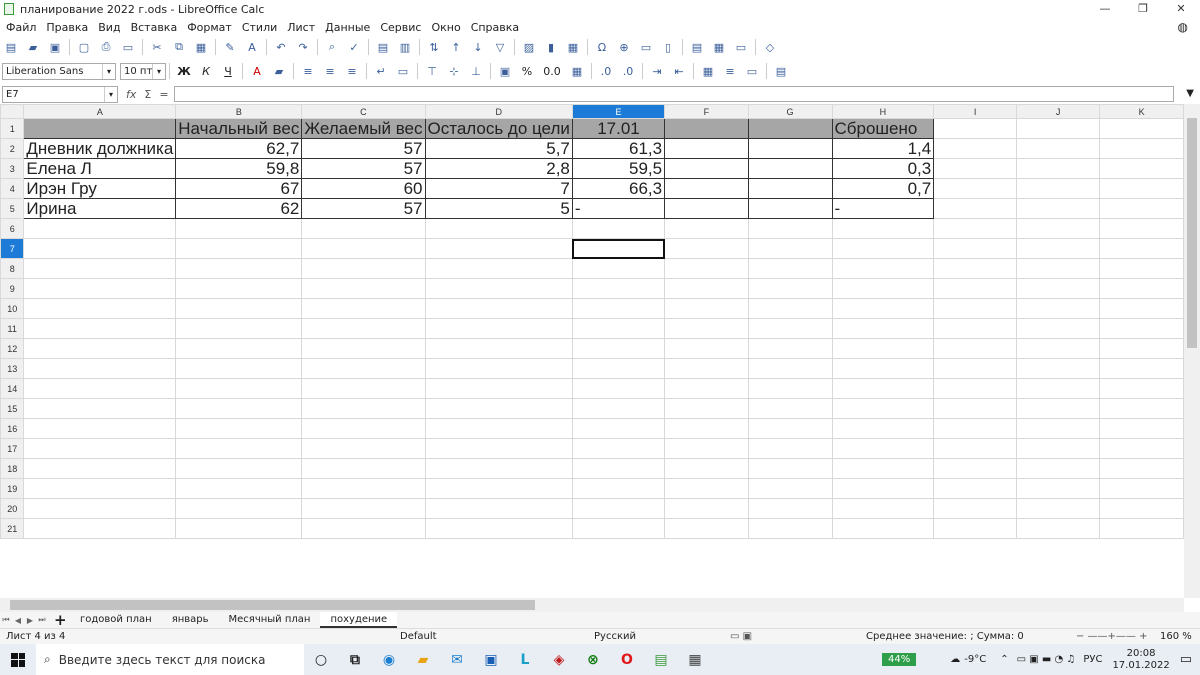 This screenshot has height=675, width=1200. I want to click on cell-e8, so click(618, 268).